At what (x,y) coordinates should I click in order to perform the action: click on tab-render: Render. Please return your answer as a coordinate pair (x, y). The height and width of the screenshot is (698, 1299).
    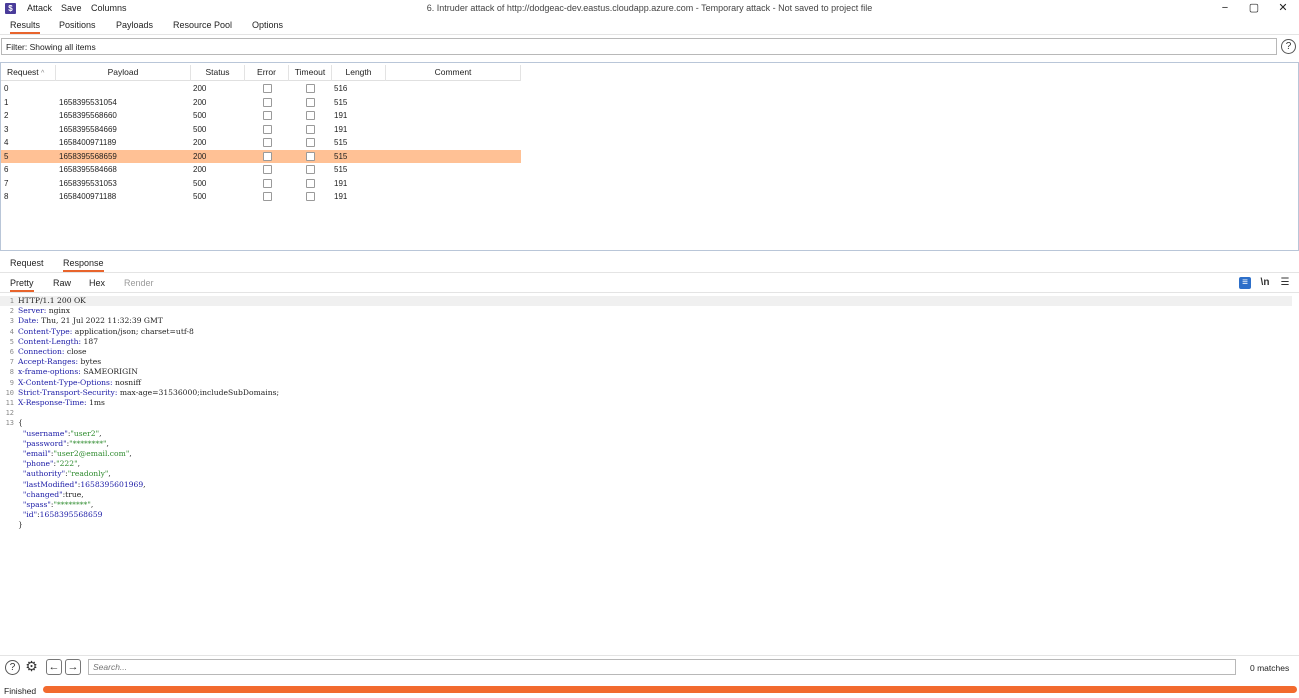
    Looking at the image, I should click on (139, 284).